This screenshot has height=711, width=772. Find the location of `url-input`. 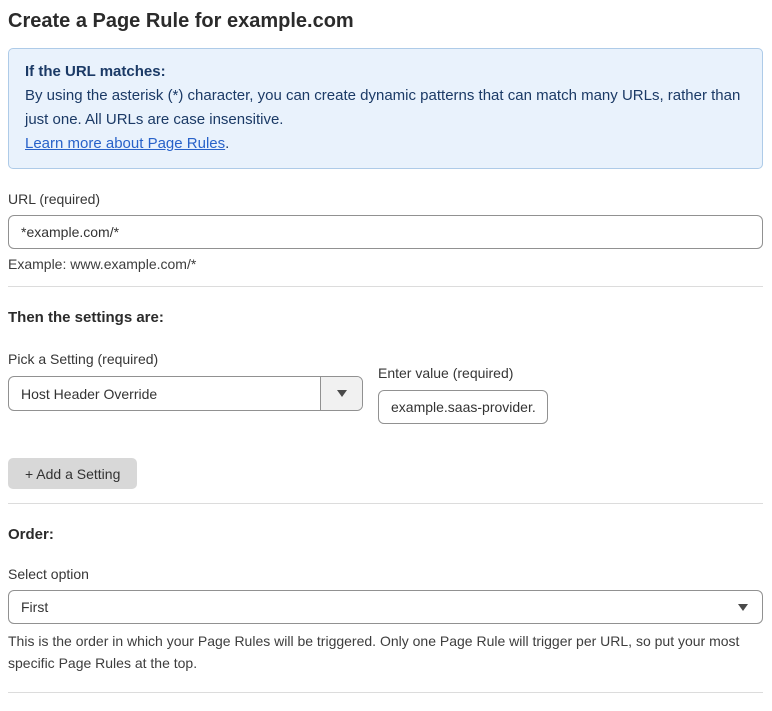

url-input is located at coordinates (385, 232).